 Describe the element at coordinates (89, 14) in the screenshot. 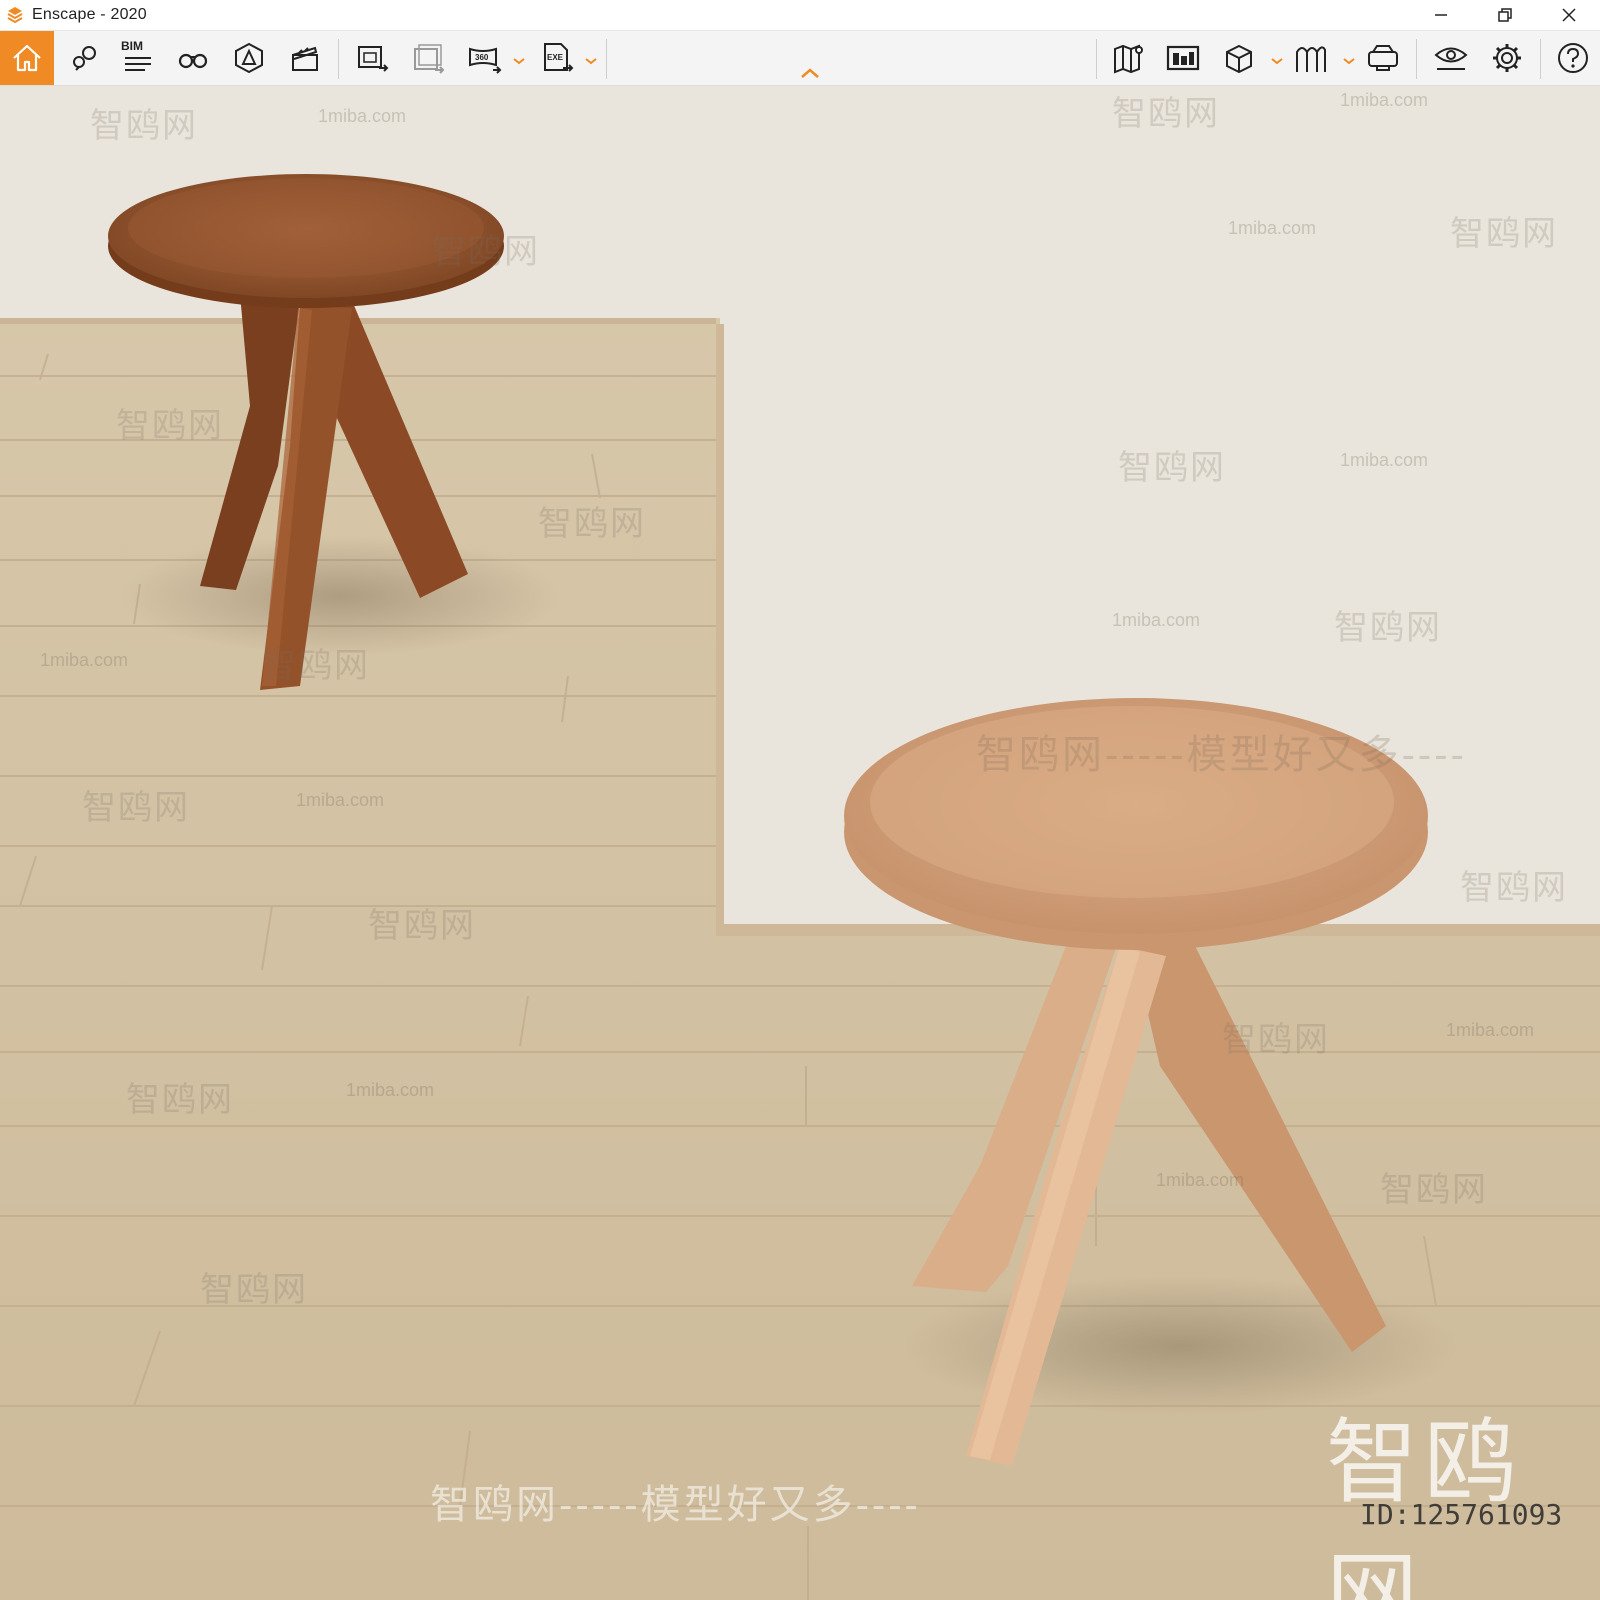

I see `window-title: Enscape - 2020` at that location.